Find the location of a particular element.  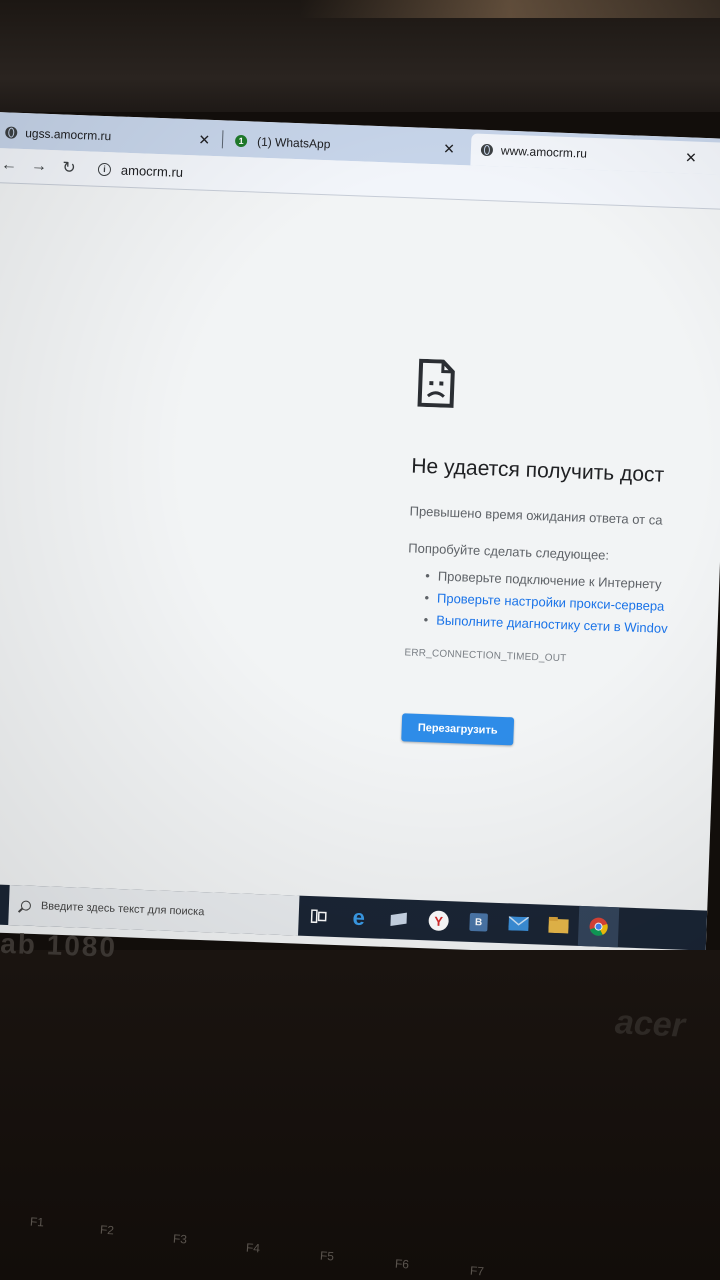

error-code: ERR_CONNECTION_TIMED_OUT is located at coordinates (485, 656).